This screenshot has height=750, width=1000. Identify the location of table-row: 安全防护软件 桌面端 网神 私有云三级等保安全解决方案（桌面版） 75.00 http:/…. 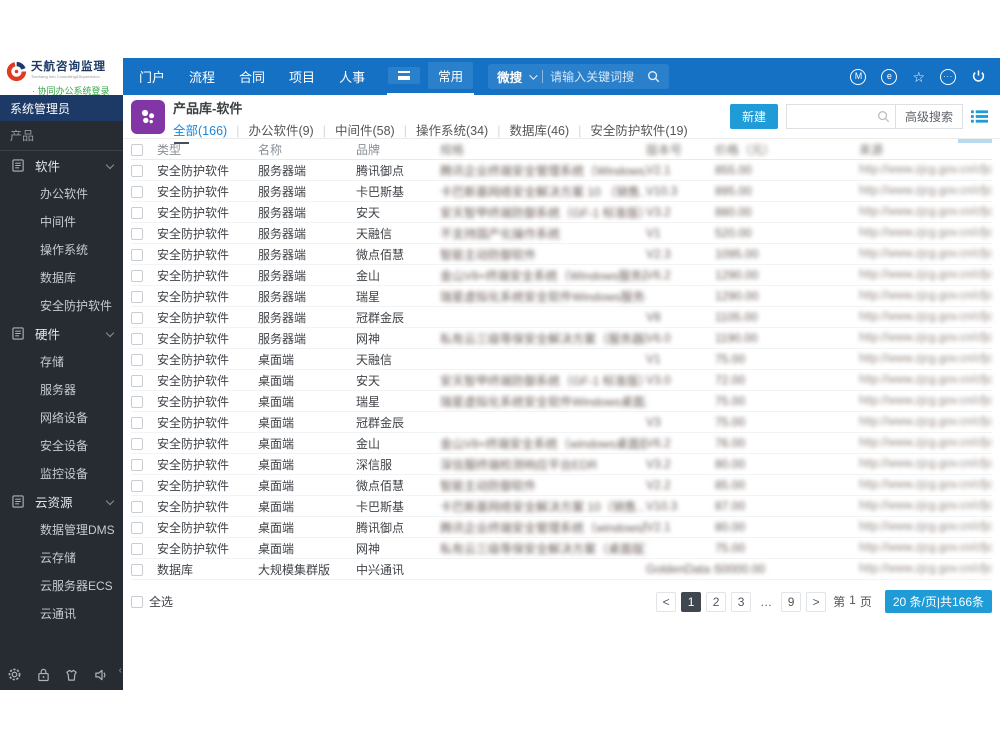
(561, 548).